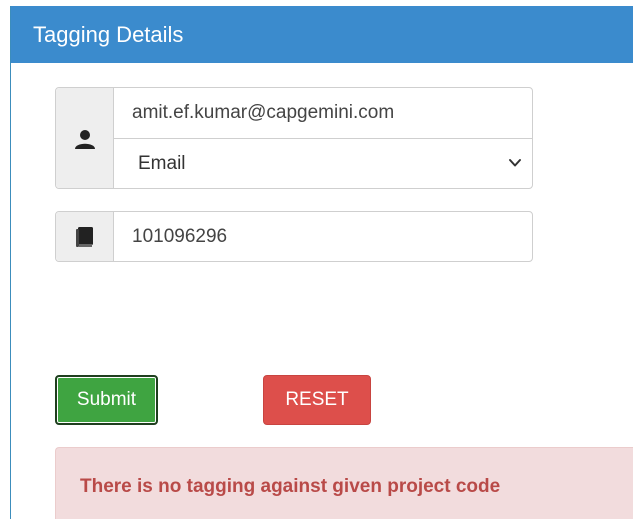 Image resolution: width=633 pixels, height=519 pixels. I want to click on book-icon, so click(84, 237).